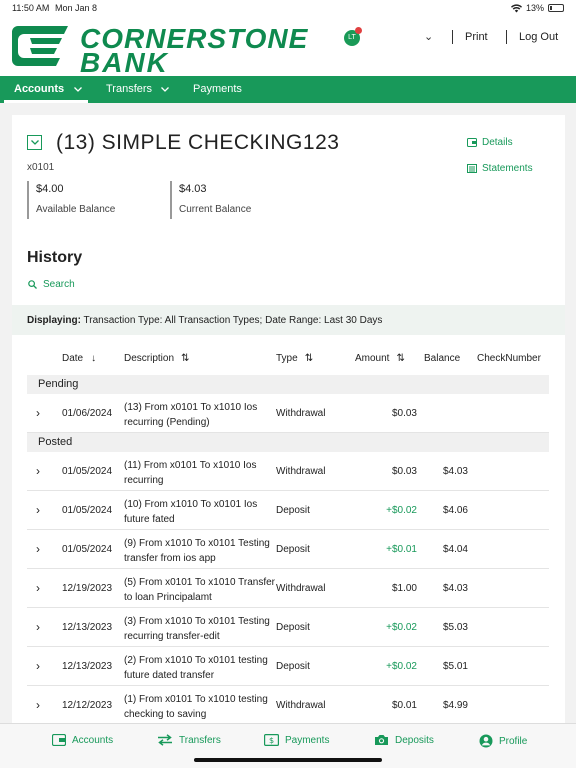 Image resolution: width=576 pixels, height=768 pixels. Describe the element at coordinates (87, 705) in the screenshot. I see `row-date: 12/12/2023` at that location.